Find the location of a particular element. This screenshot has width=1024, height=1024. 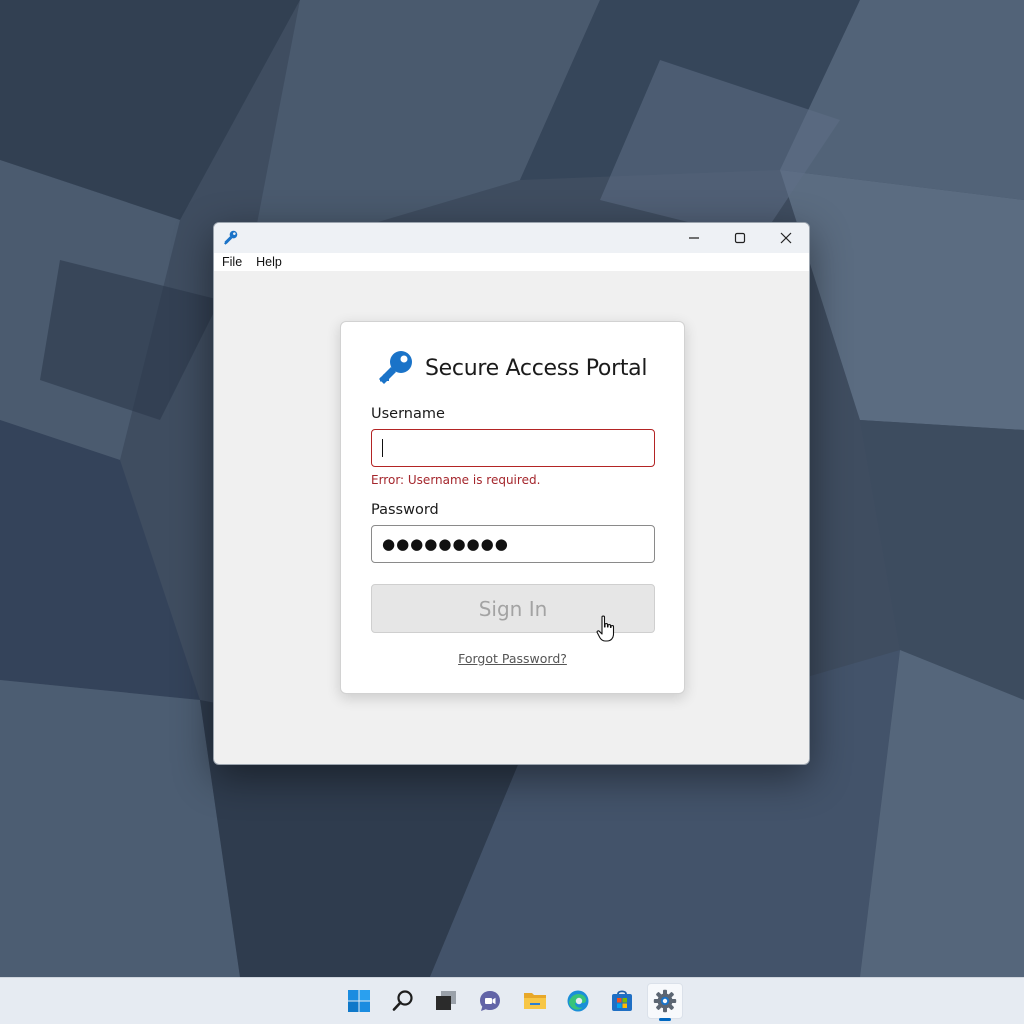

maximize-icon is located at coordinates (740, 238).